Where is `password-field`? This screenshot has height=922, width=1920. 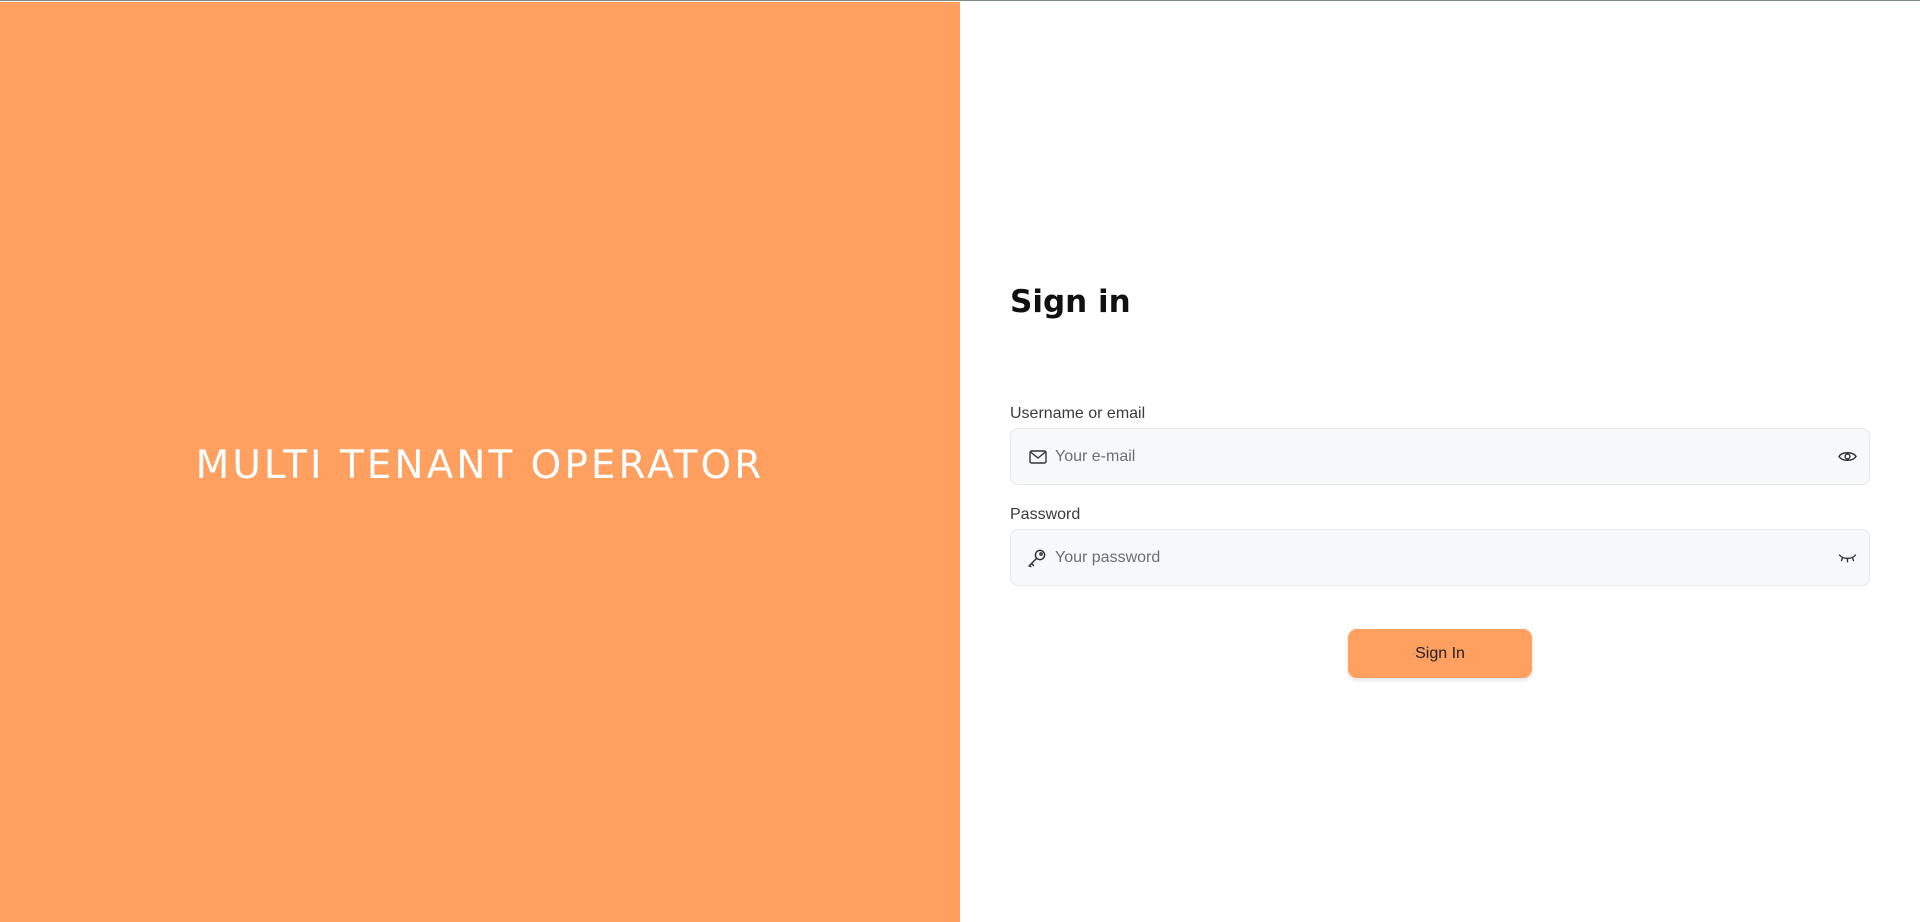
password-field is located at coordinates (1440, 557).